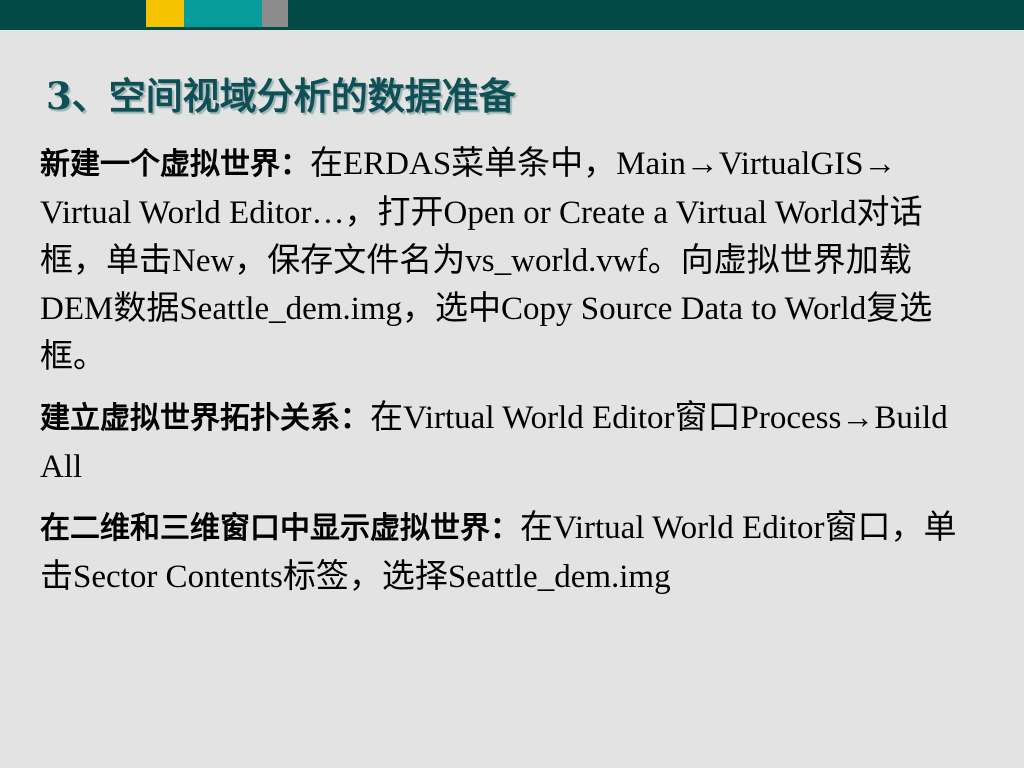 Image resolution: width=1024 pixels, height=768 pixels. Describe the element at coordinates (73, 15) in the screenshot. I see `bar-segment-dark` at that location.